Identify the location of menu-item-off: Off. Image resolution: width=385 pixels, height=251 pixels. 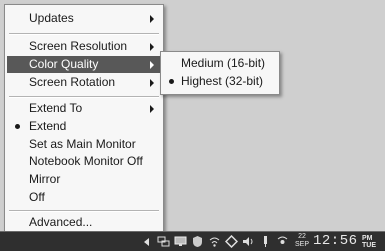
(84, 197).